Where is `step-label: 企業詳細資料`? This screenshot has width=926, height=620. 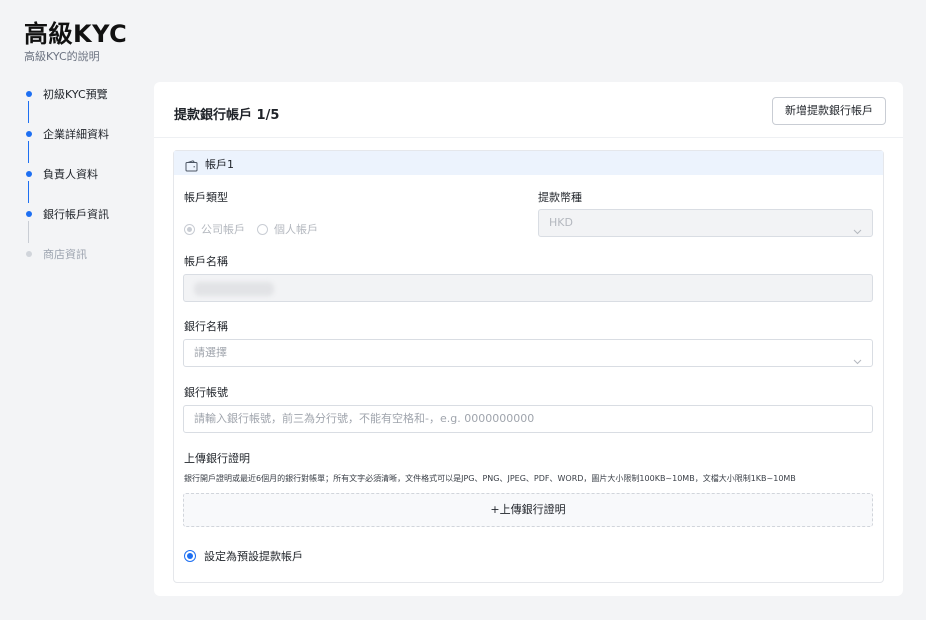 step-label: 企業詳細資料 is located at coordinates (76, 134).